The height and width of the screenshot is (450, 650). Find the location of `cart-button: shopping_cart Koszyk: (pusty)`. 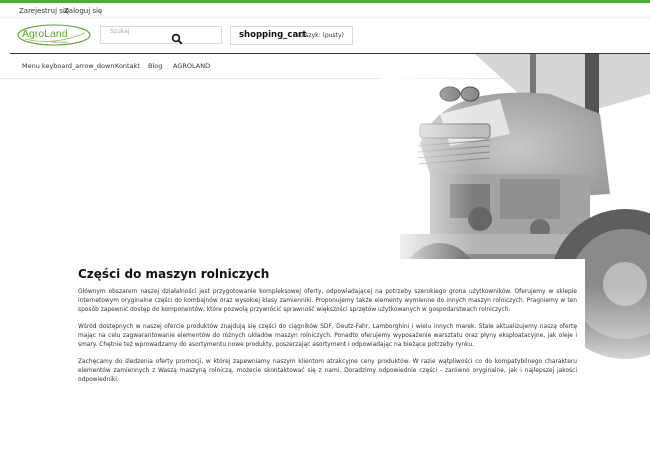

cart-button: shopping_cart Koszyk: (pusty) is located at coordinates (291, 35).